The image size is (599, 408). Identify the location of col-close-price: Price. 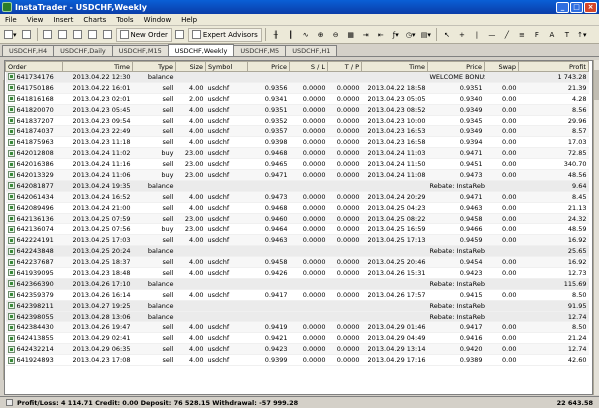
(456, 66).